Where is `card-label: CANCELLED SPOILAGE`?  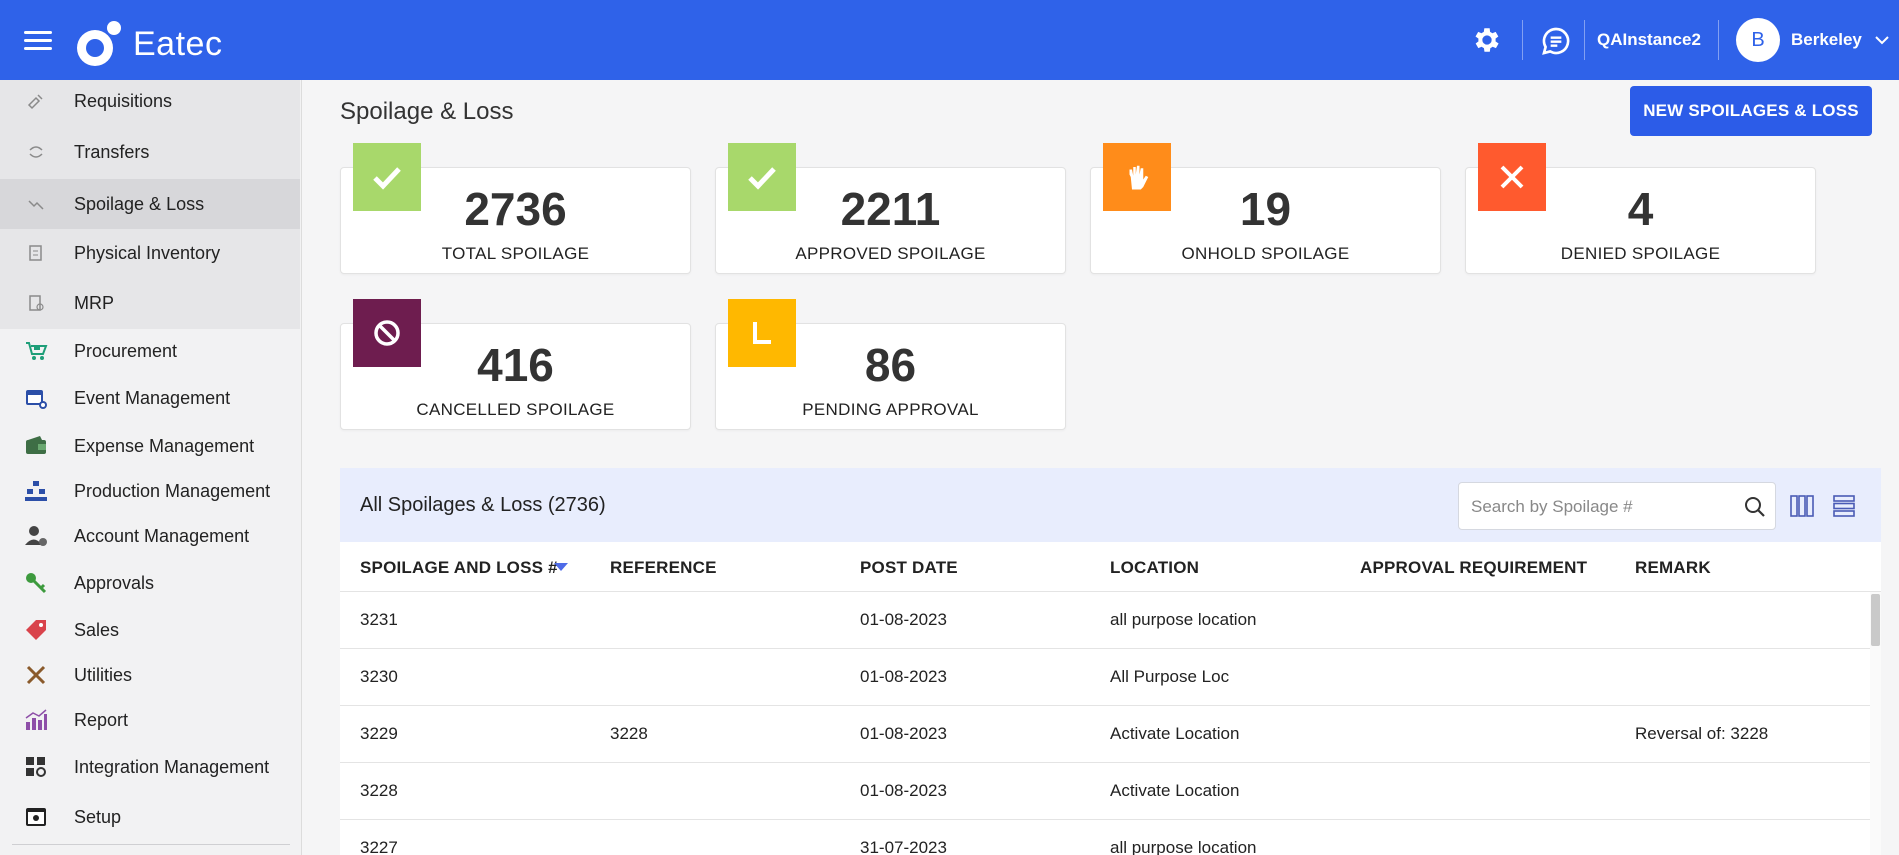
card-label: CANCELLED SPOILAGE is located at coordinates (515, 409).